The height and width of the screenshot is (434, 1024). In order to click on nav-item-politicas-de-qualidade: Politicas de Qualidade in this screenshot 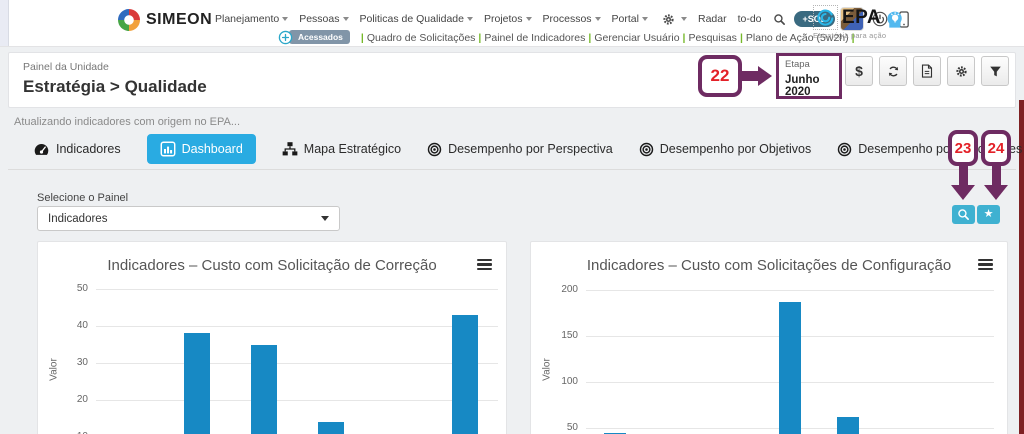, I will do `click(416, 19)`.